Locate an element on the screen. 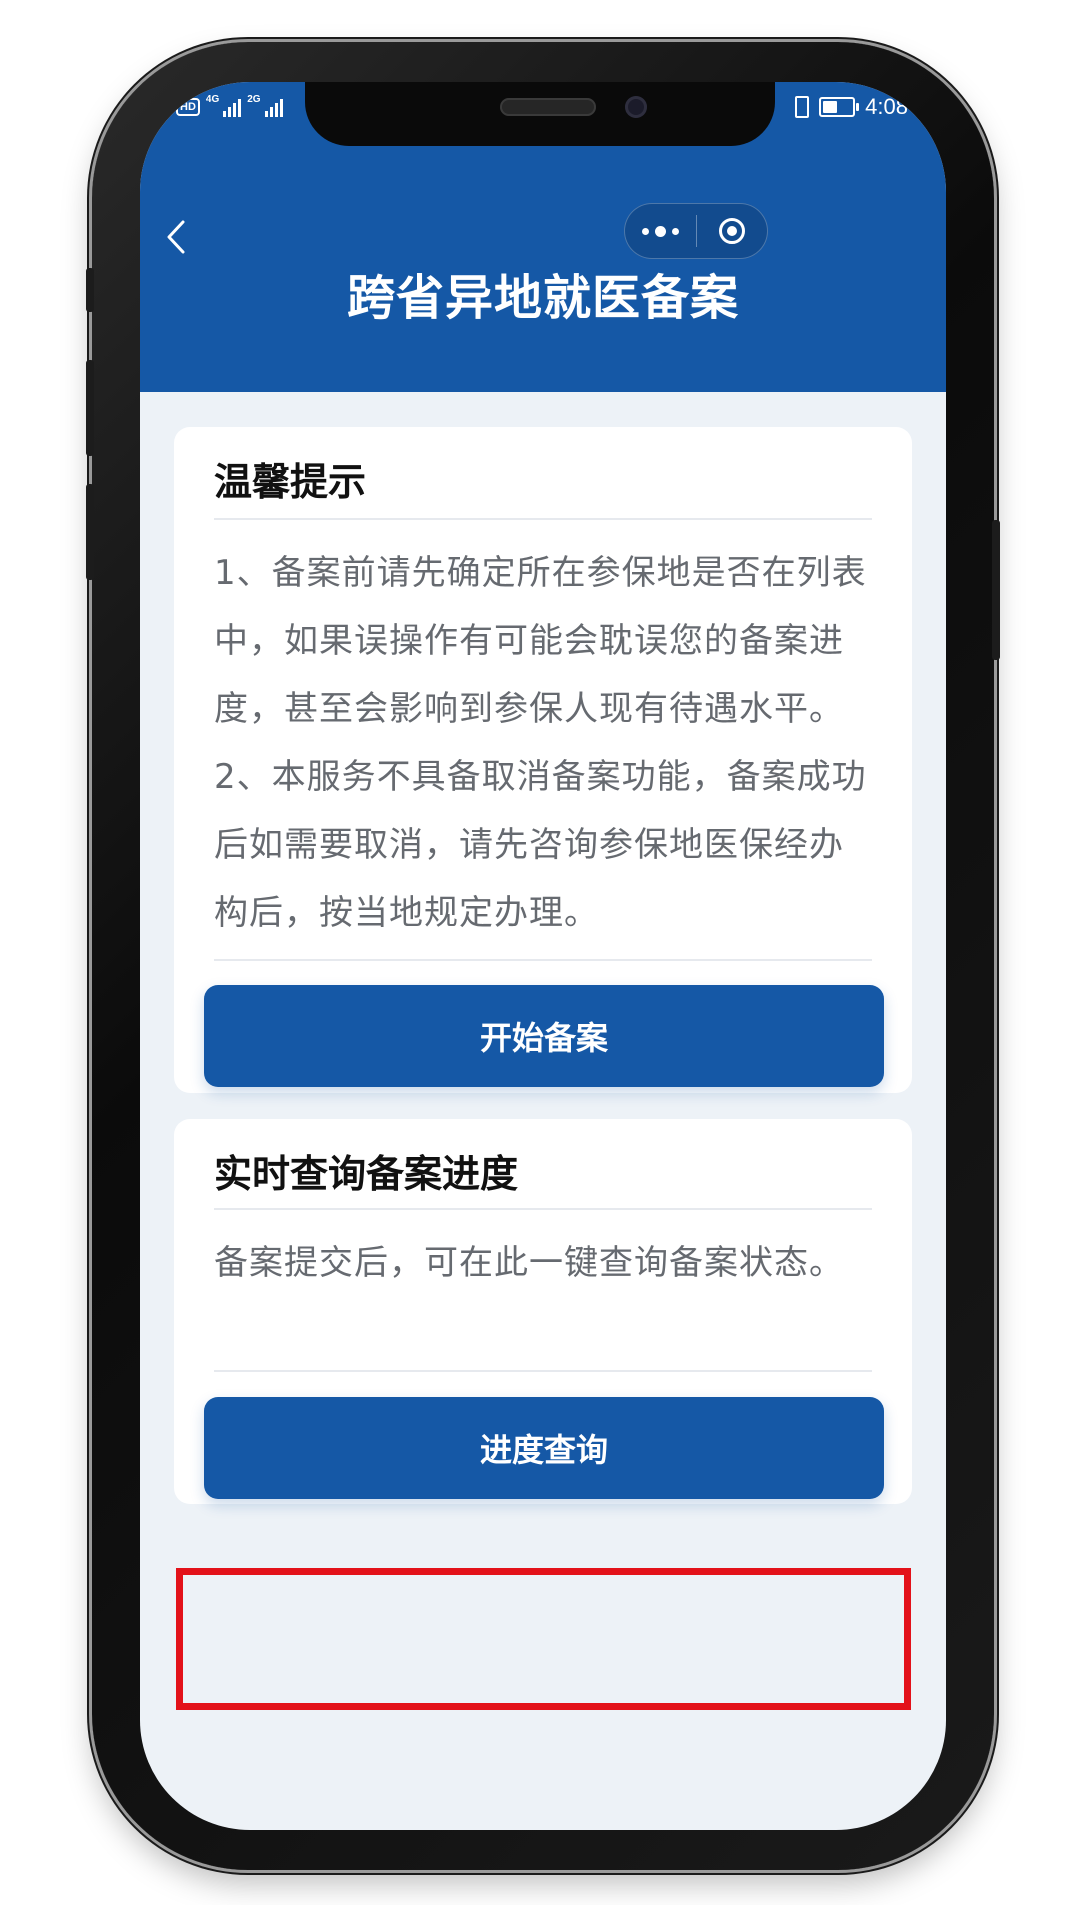 The image size is (1080, 1905). notice-divider-bottom is located at coordinates (543, 960).